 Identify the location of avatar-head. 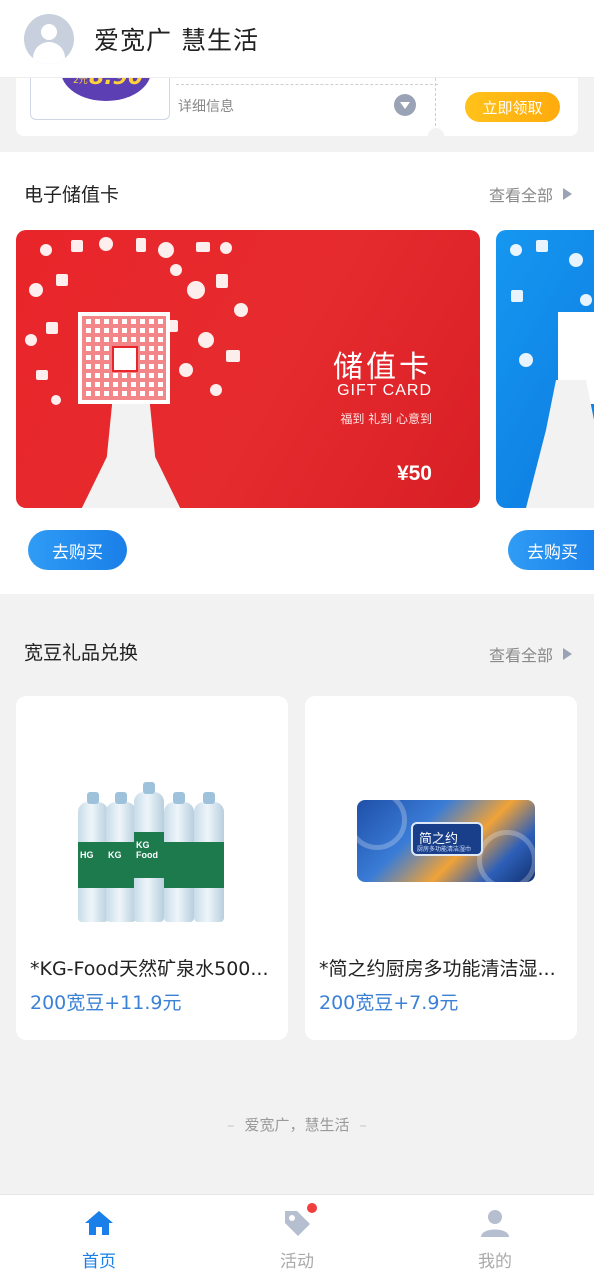
(49, 31).